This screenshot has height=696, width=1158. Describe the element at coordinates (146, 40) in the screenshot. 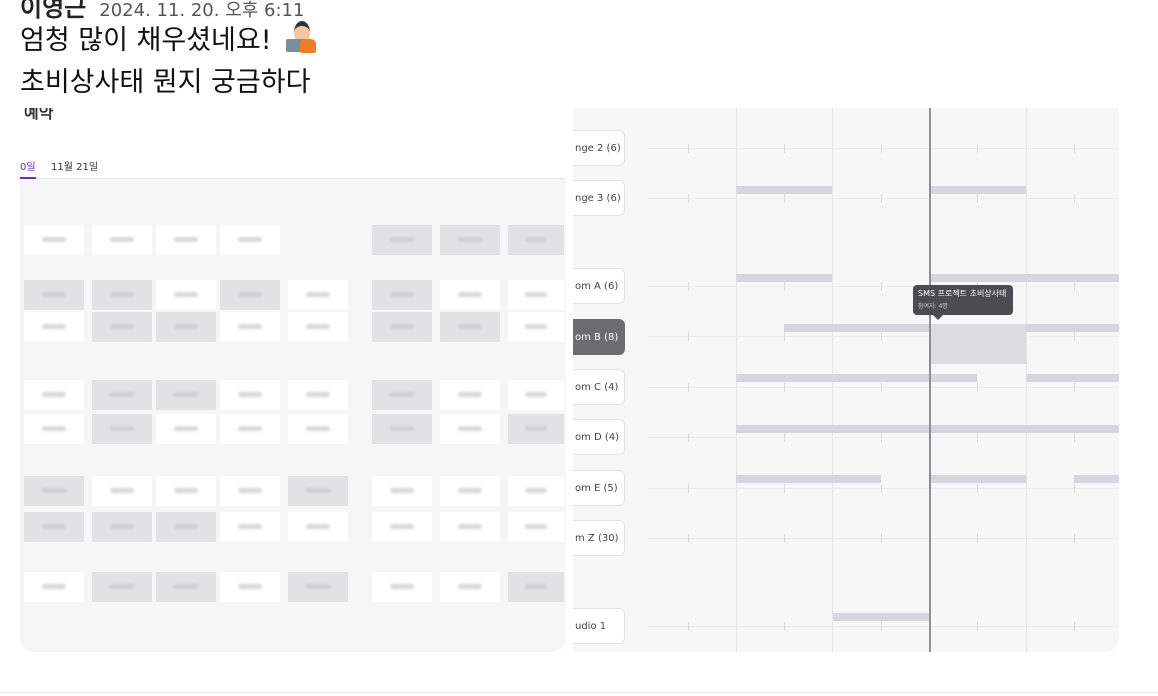

I see `message-text-1: 엄청 많이 채우셨네요!` at that location.